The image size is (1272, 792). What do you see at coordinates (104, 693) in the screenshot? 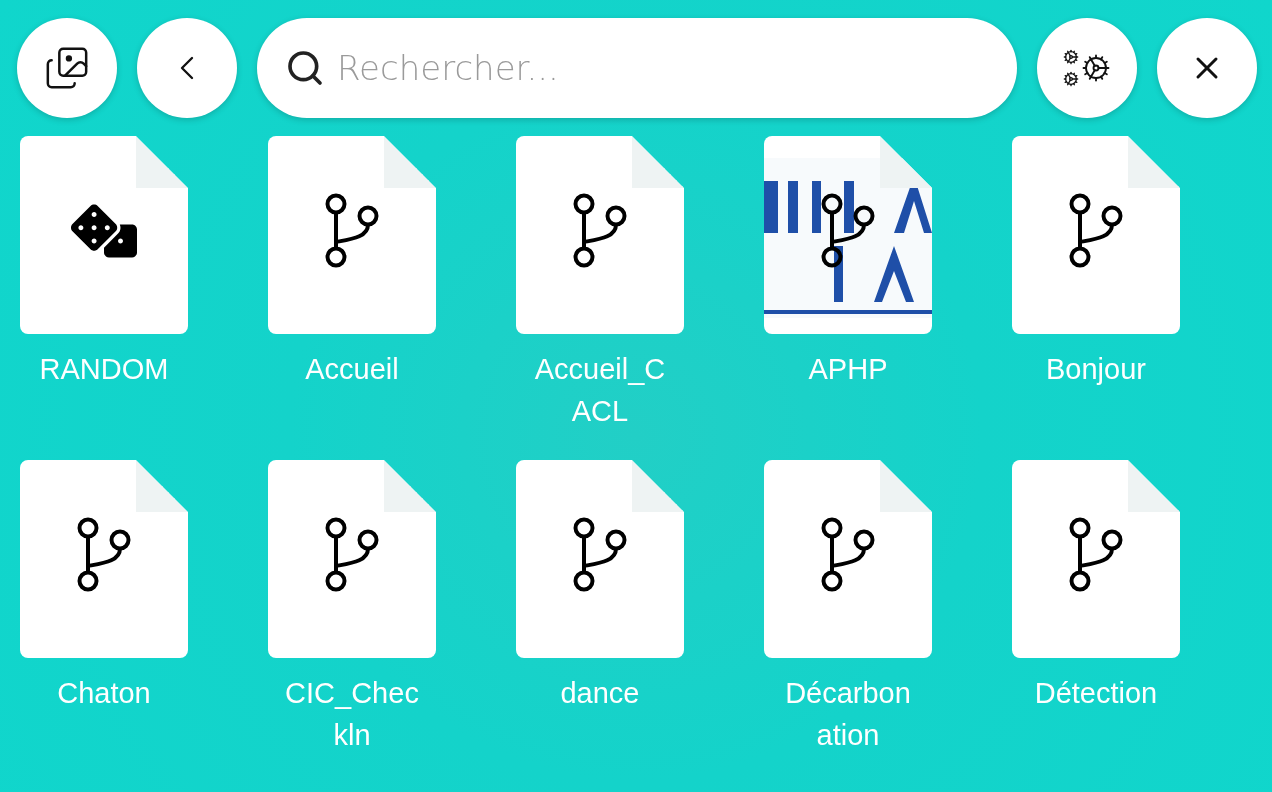
I see `file-label: Chaton` at bounding box center [104, 693].